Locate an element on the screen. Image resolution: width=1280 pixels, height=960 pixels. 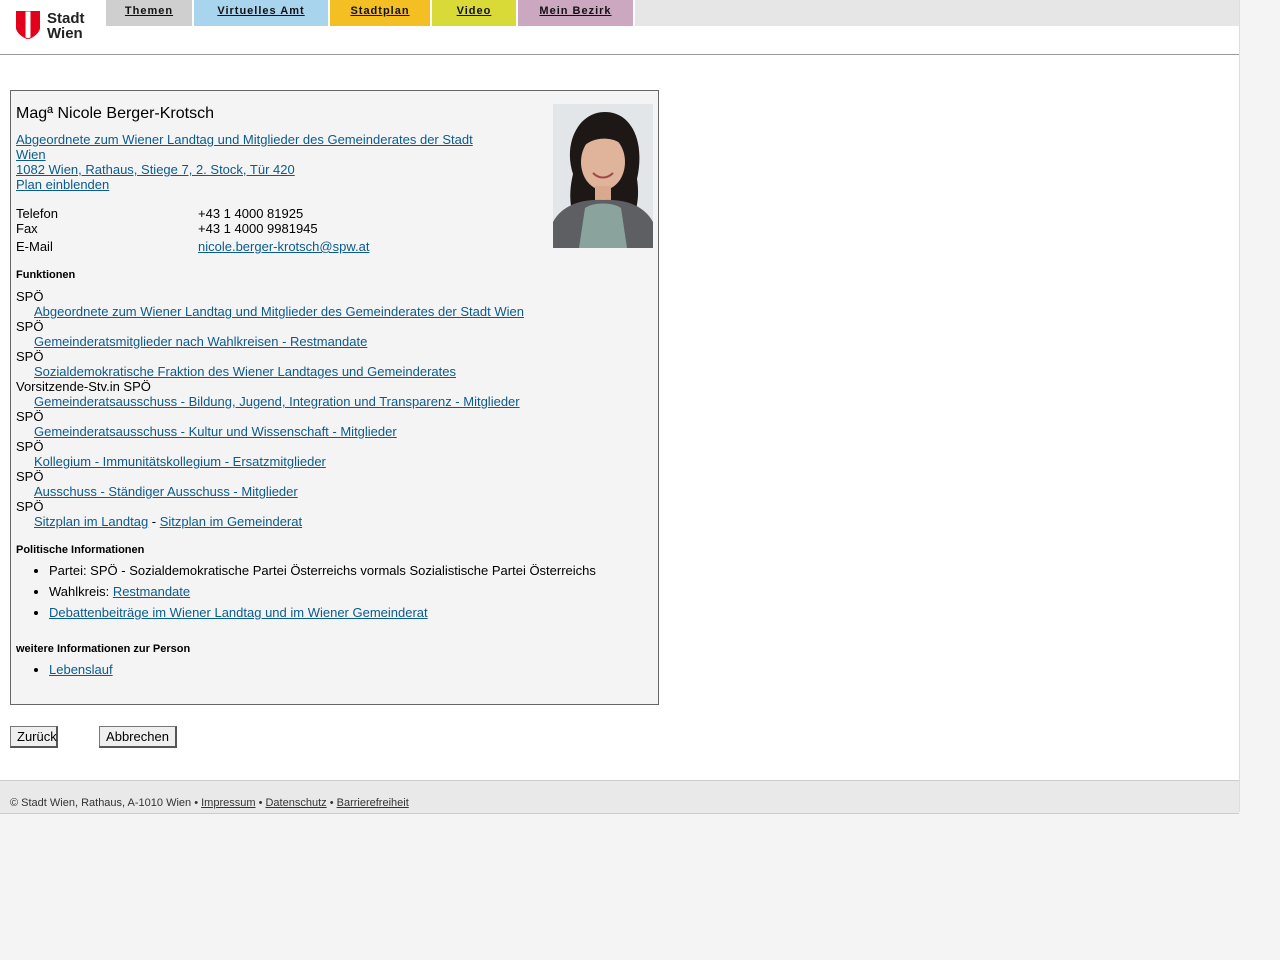
tab-stadtplan: Stadtplan is located at coordinates (381, 13).